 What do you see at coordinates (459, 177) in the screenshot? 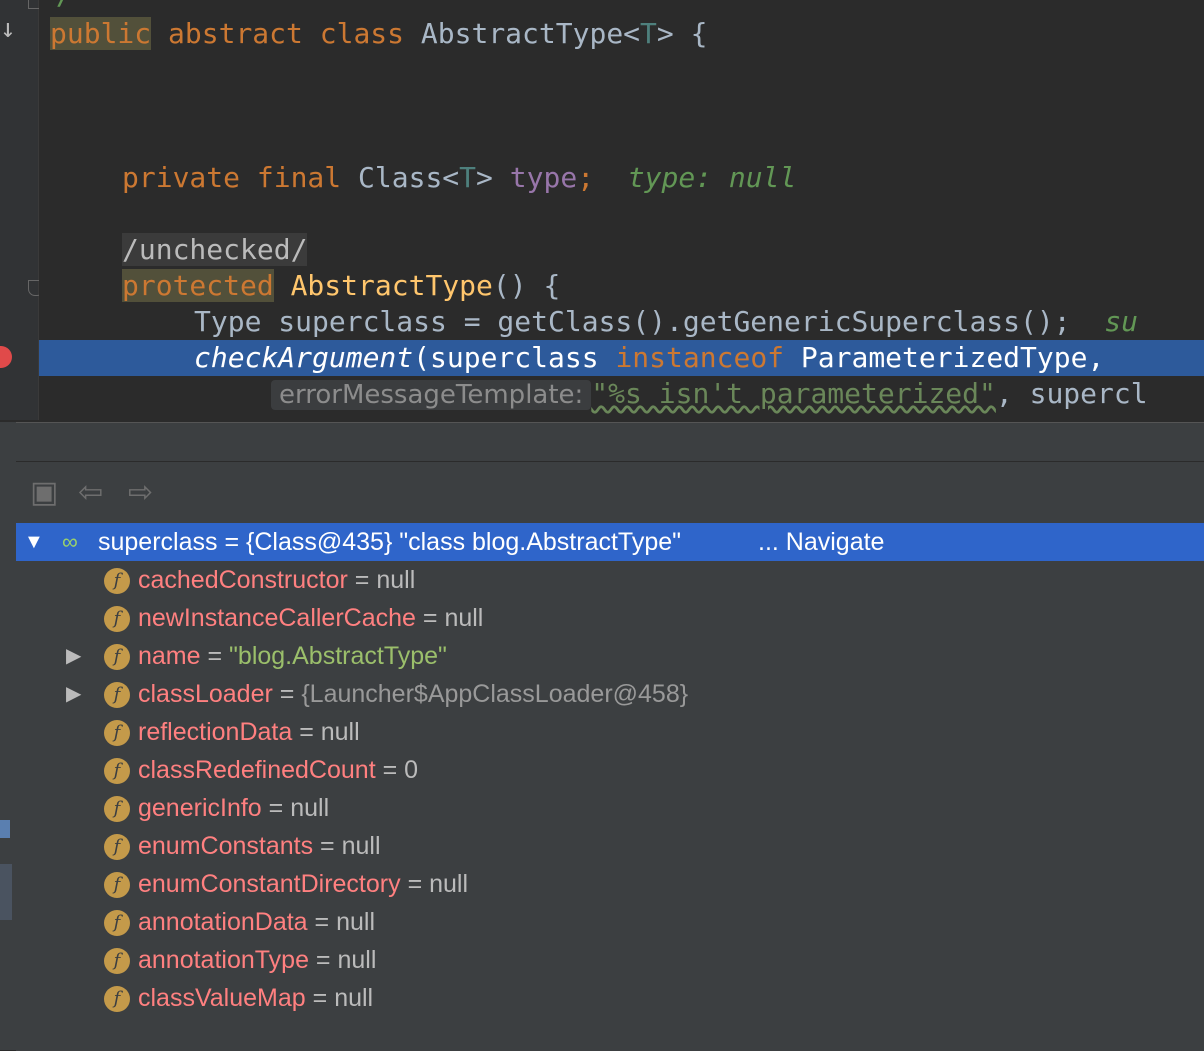
I see `field-declaration-line: private final Class<T> type; type: null` at bounding box center [459, 177].